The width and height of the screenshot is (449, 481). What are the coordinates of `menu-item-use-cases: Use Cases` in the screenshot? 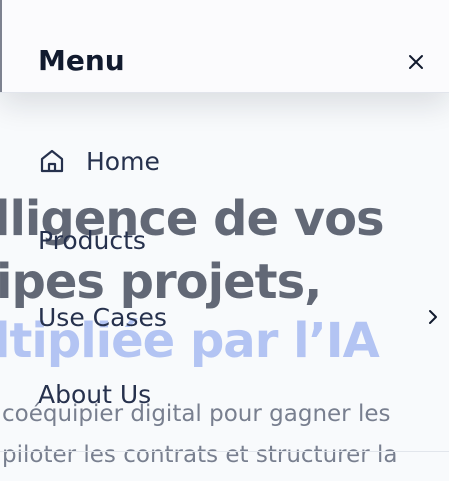 It's located at (243, 317).